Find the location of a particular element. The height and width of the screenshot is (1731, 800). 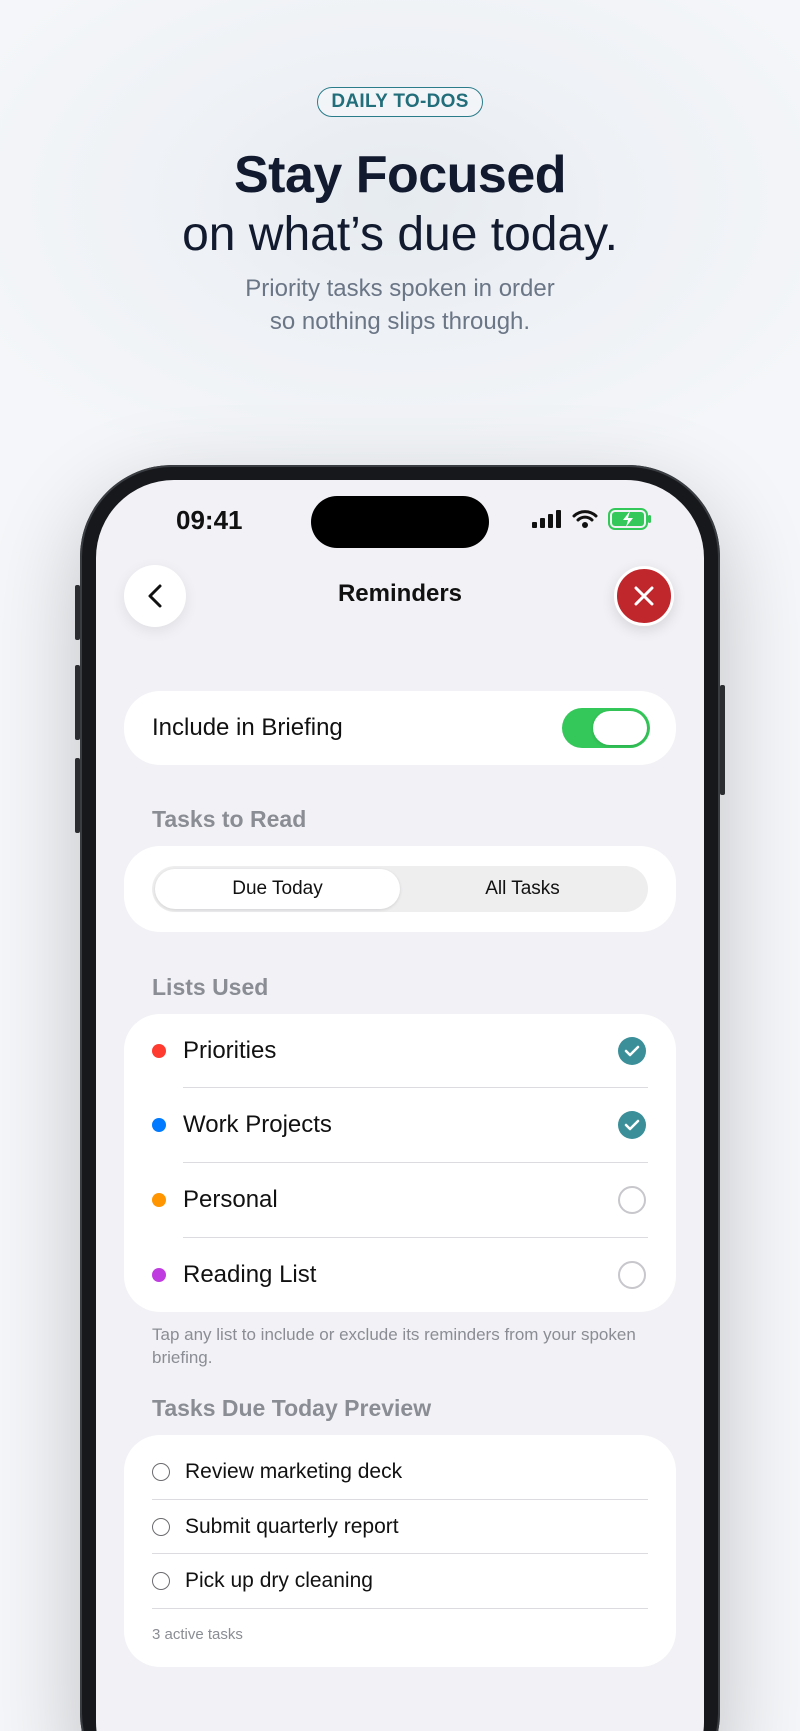

list-item-label: Priorities is located at coordinates (230, 1050).